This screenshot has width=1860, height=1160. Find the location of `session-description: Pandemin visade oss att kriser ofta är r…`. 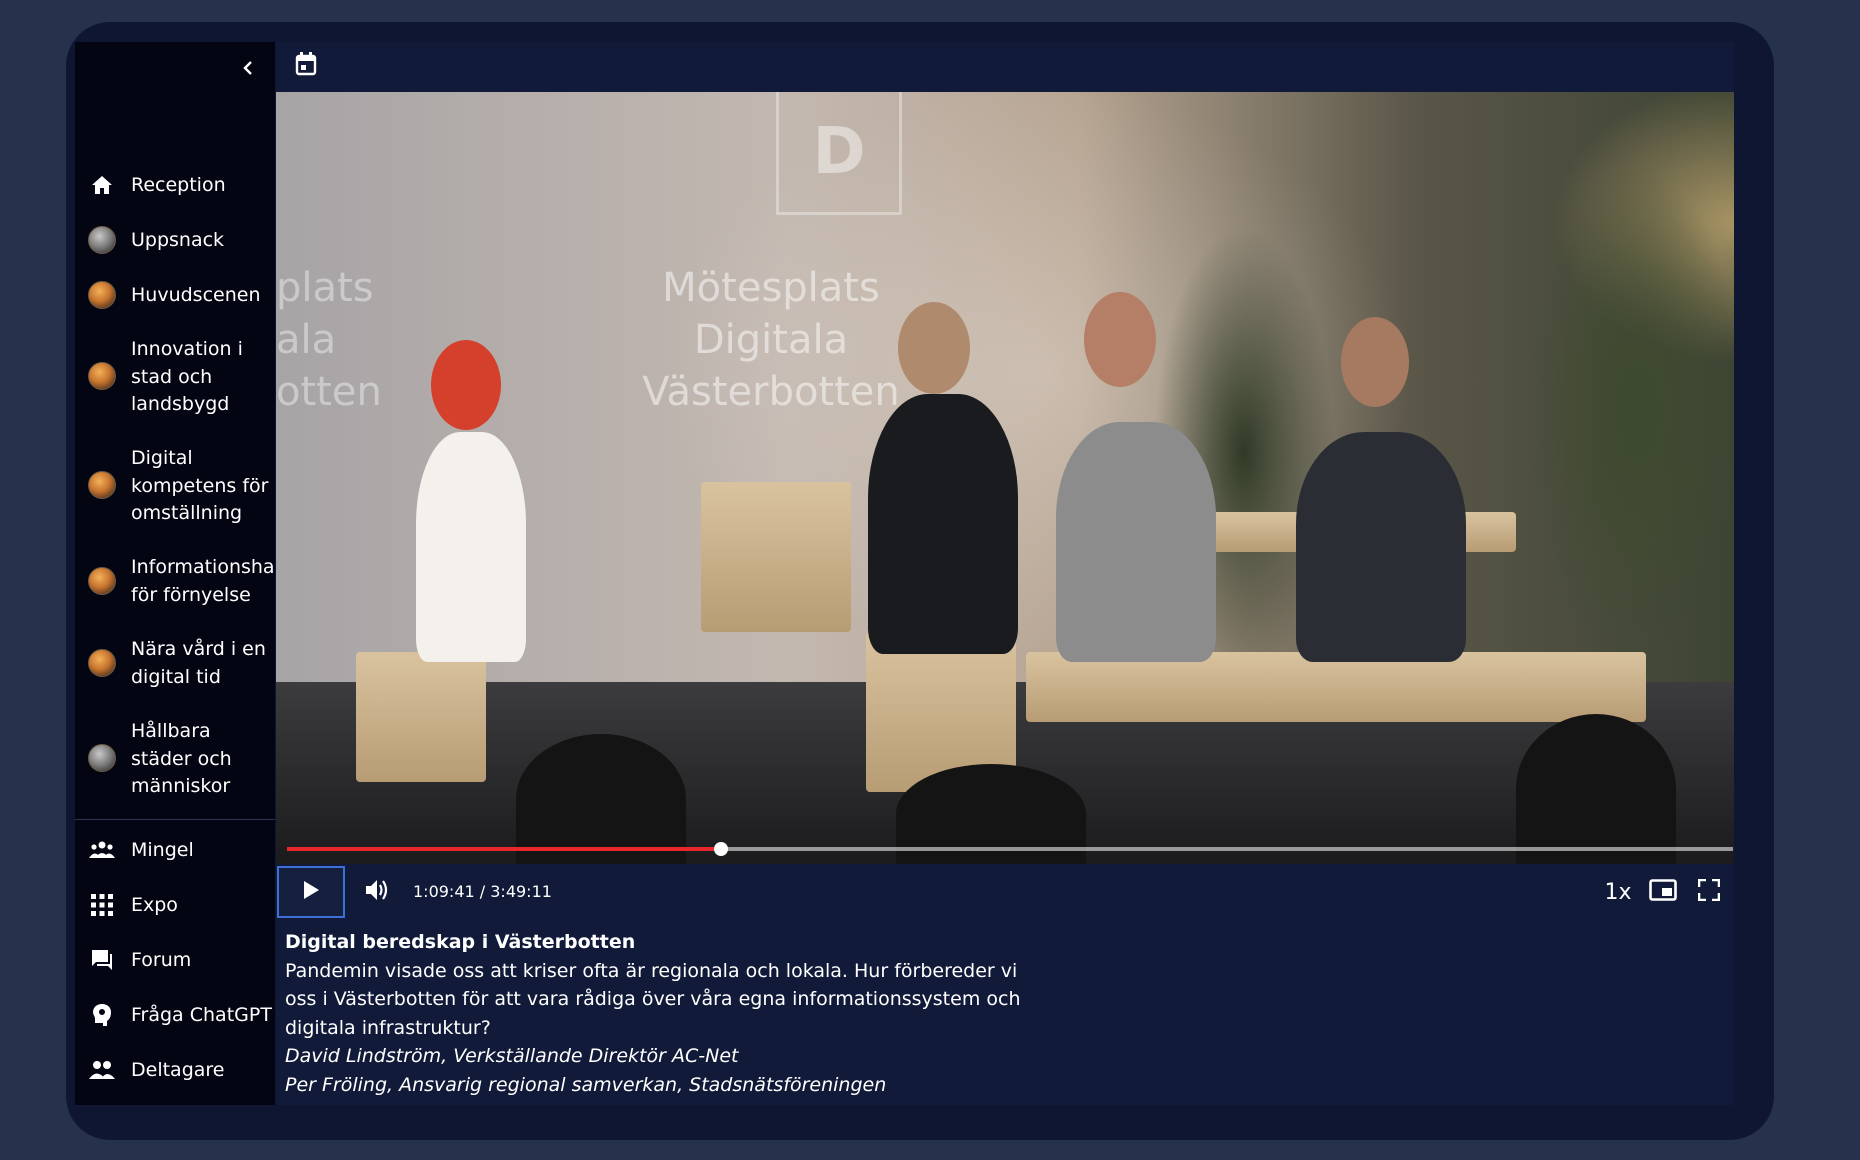

session-description: Pandemin visade oss att kriser ofta är r… is located at coordinates (653, 999).